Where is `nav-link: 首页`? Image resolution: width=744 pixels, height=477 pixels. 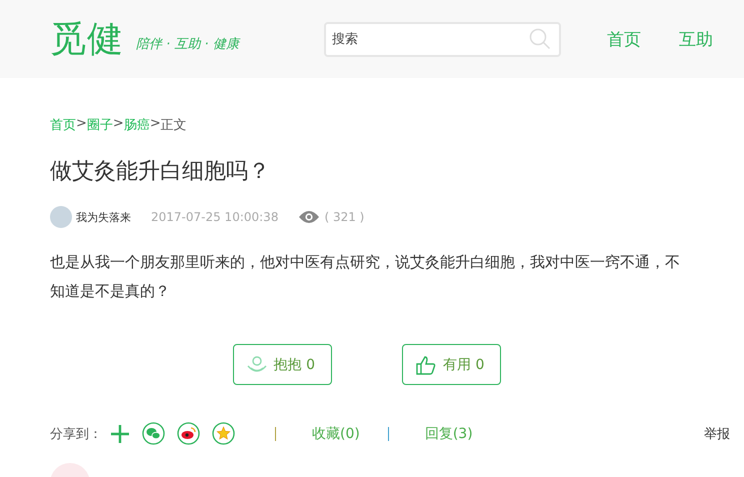 nav-link: 首页 is located at coordinates (624, 39).